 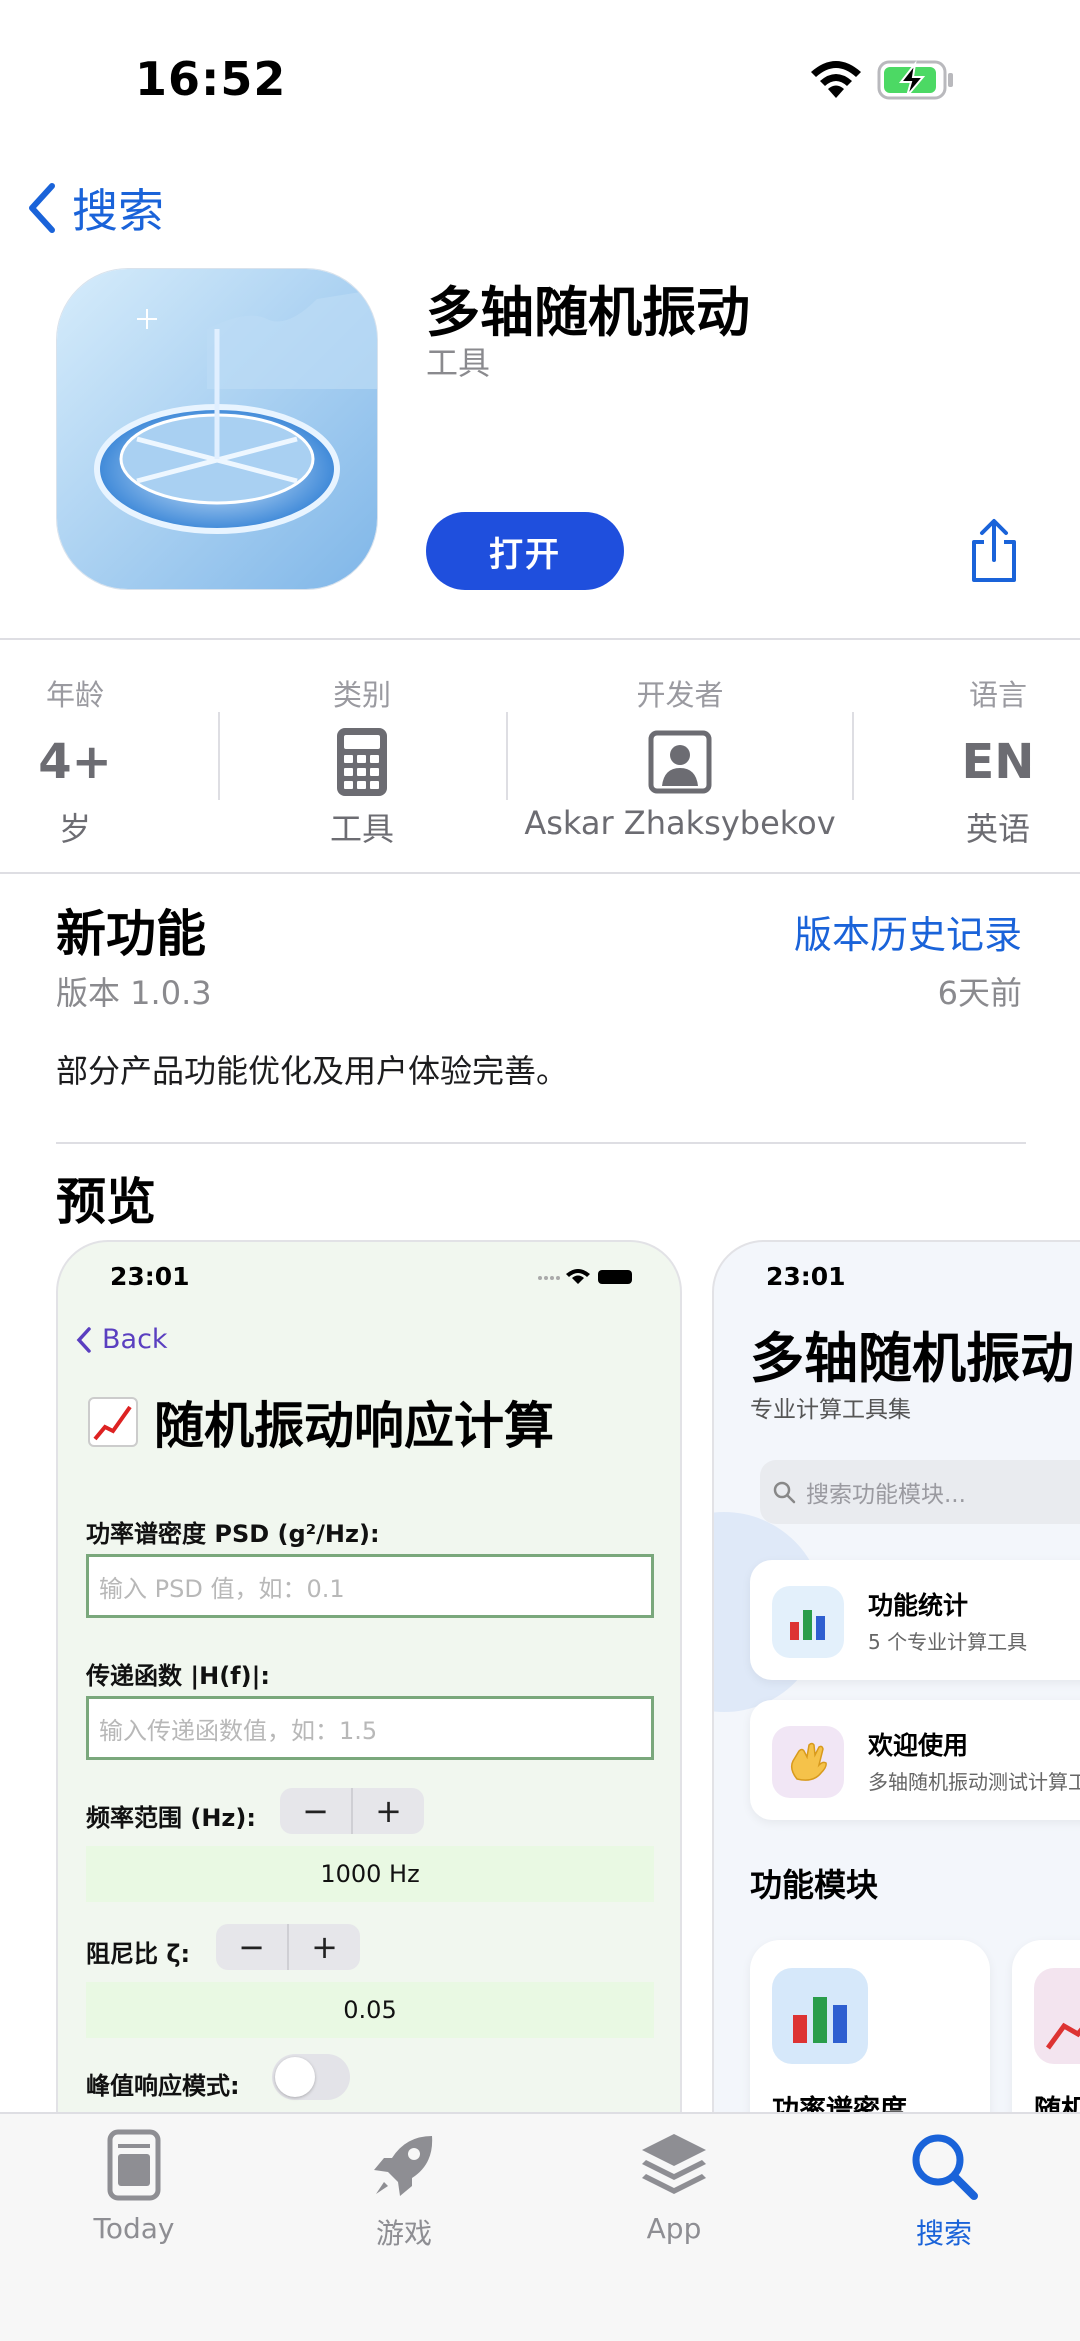 I want to click on transfer-function-label: 传递函数 |H(f)|:, so click(x=178, y=1676).